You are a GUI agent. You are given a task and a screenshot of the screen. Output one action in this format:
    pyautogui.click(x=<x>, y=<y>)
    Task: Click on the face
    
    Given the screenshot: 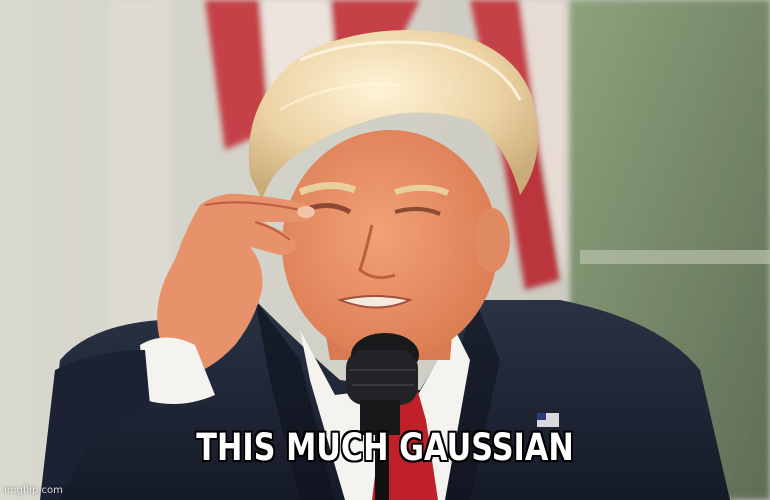 What is the action you would take?
    pyautogui.click(x=390, y=245)
    